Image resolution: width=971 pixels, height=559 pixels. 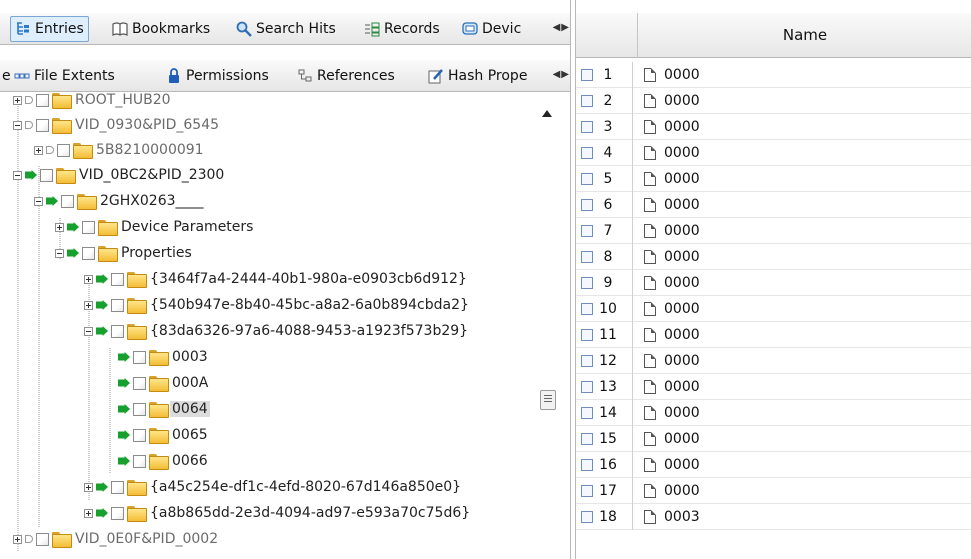 What do you see at coordinates (773, 74) in the screenshot?
I see `table-row: 1 0000` at bounding box center [773, 74].